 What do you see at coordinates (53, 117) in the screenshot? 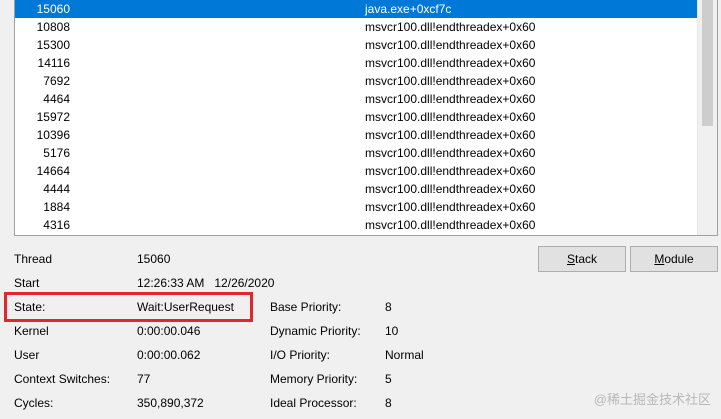
I see `thread-id-cell: 15972` at bounding box center [53, 117].